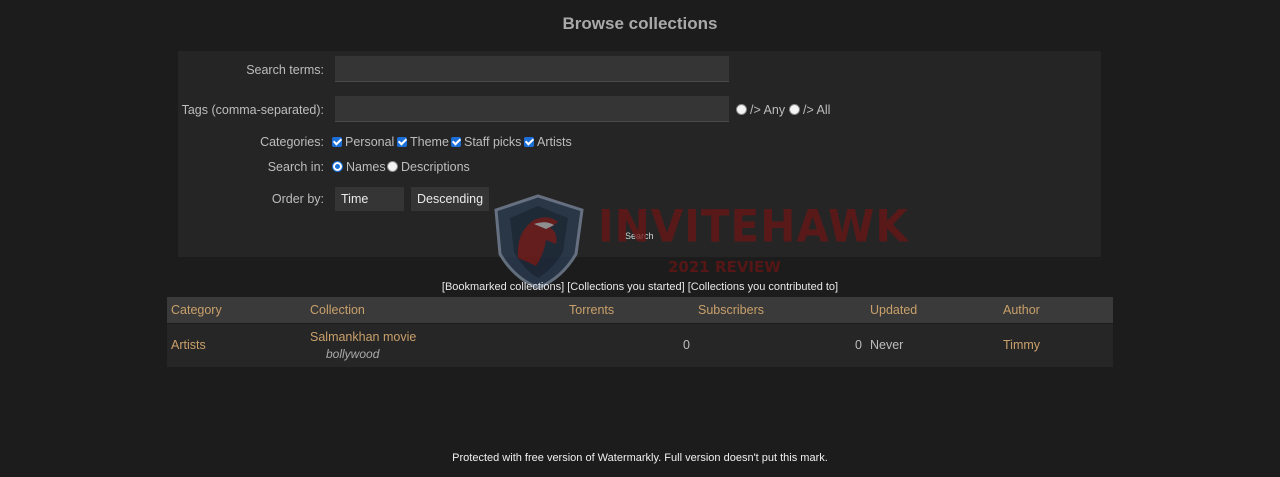 This screenshot has height=477, width=1280. What do you see at coordinates (337, 166) in the screenshot?
I see `search-in-names-radio` at bounding box center [337, 166].